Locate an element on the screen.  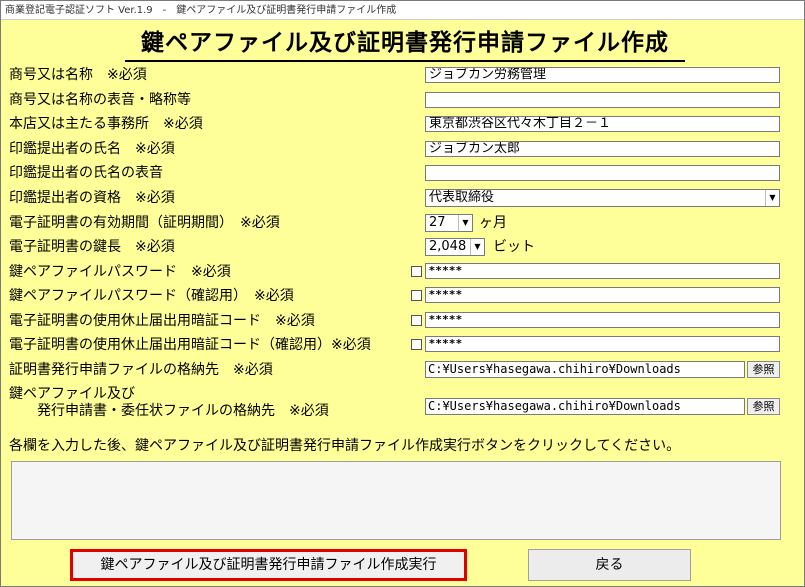
key-length-label: 電子証明書の鍵長 ※必須 is located at coordinates (92, 247).